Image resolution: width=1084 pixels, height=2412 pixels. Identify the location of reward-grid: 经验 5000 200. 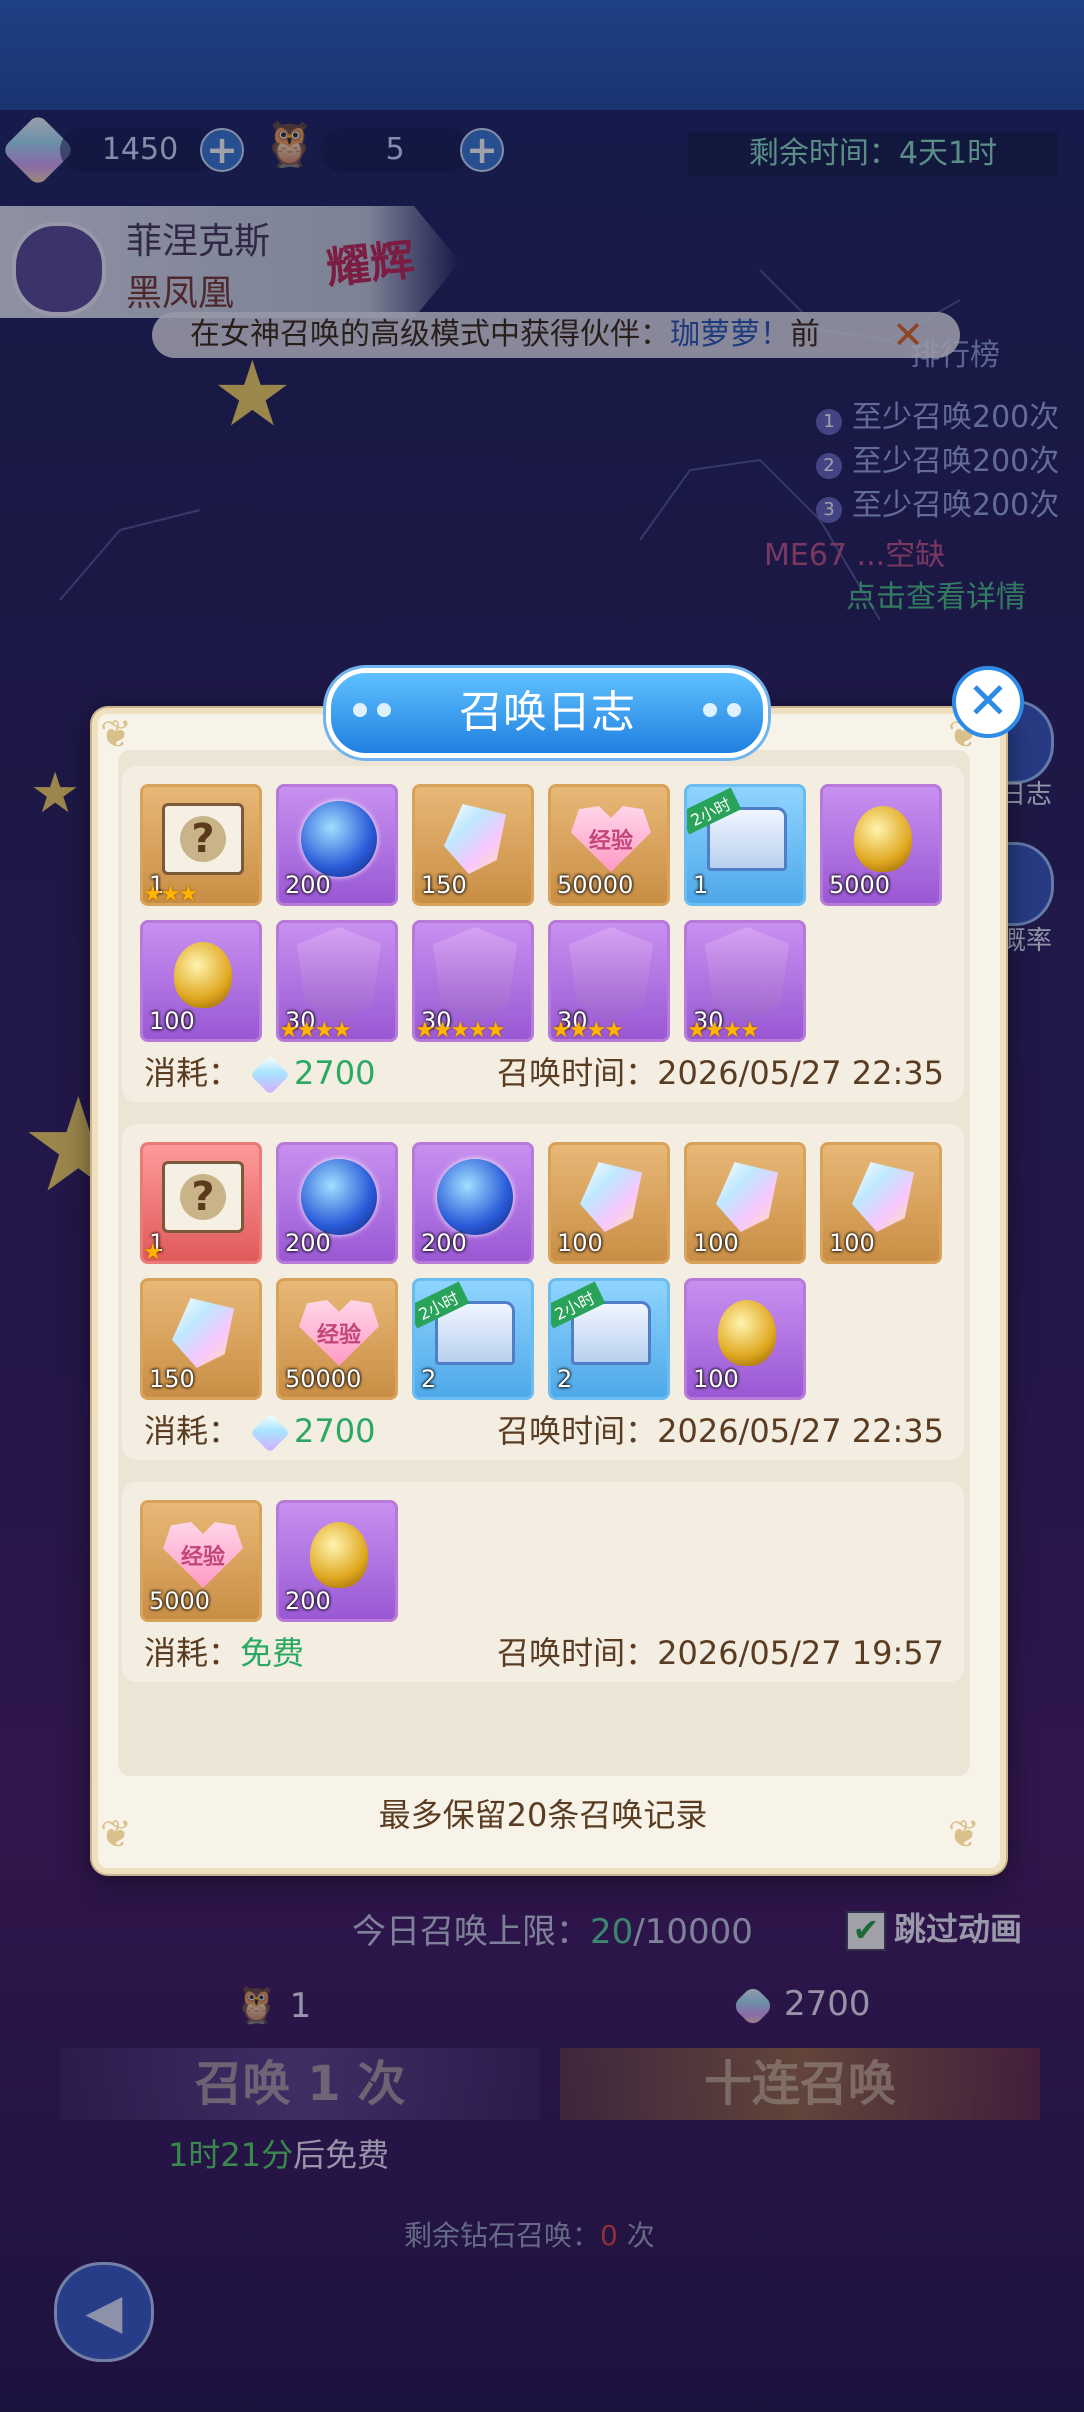
(550, 1561).